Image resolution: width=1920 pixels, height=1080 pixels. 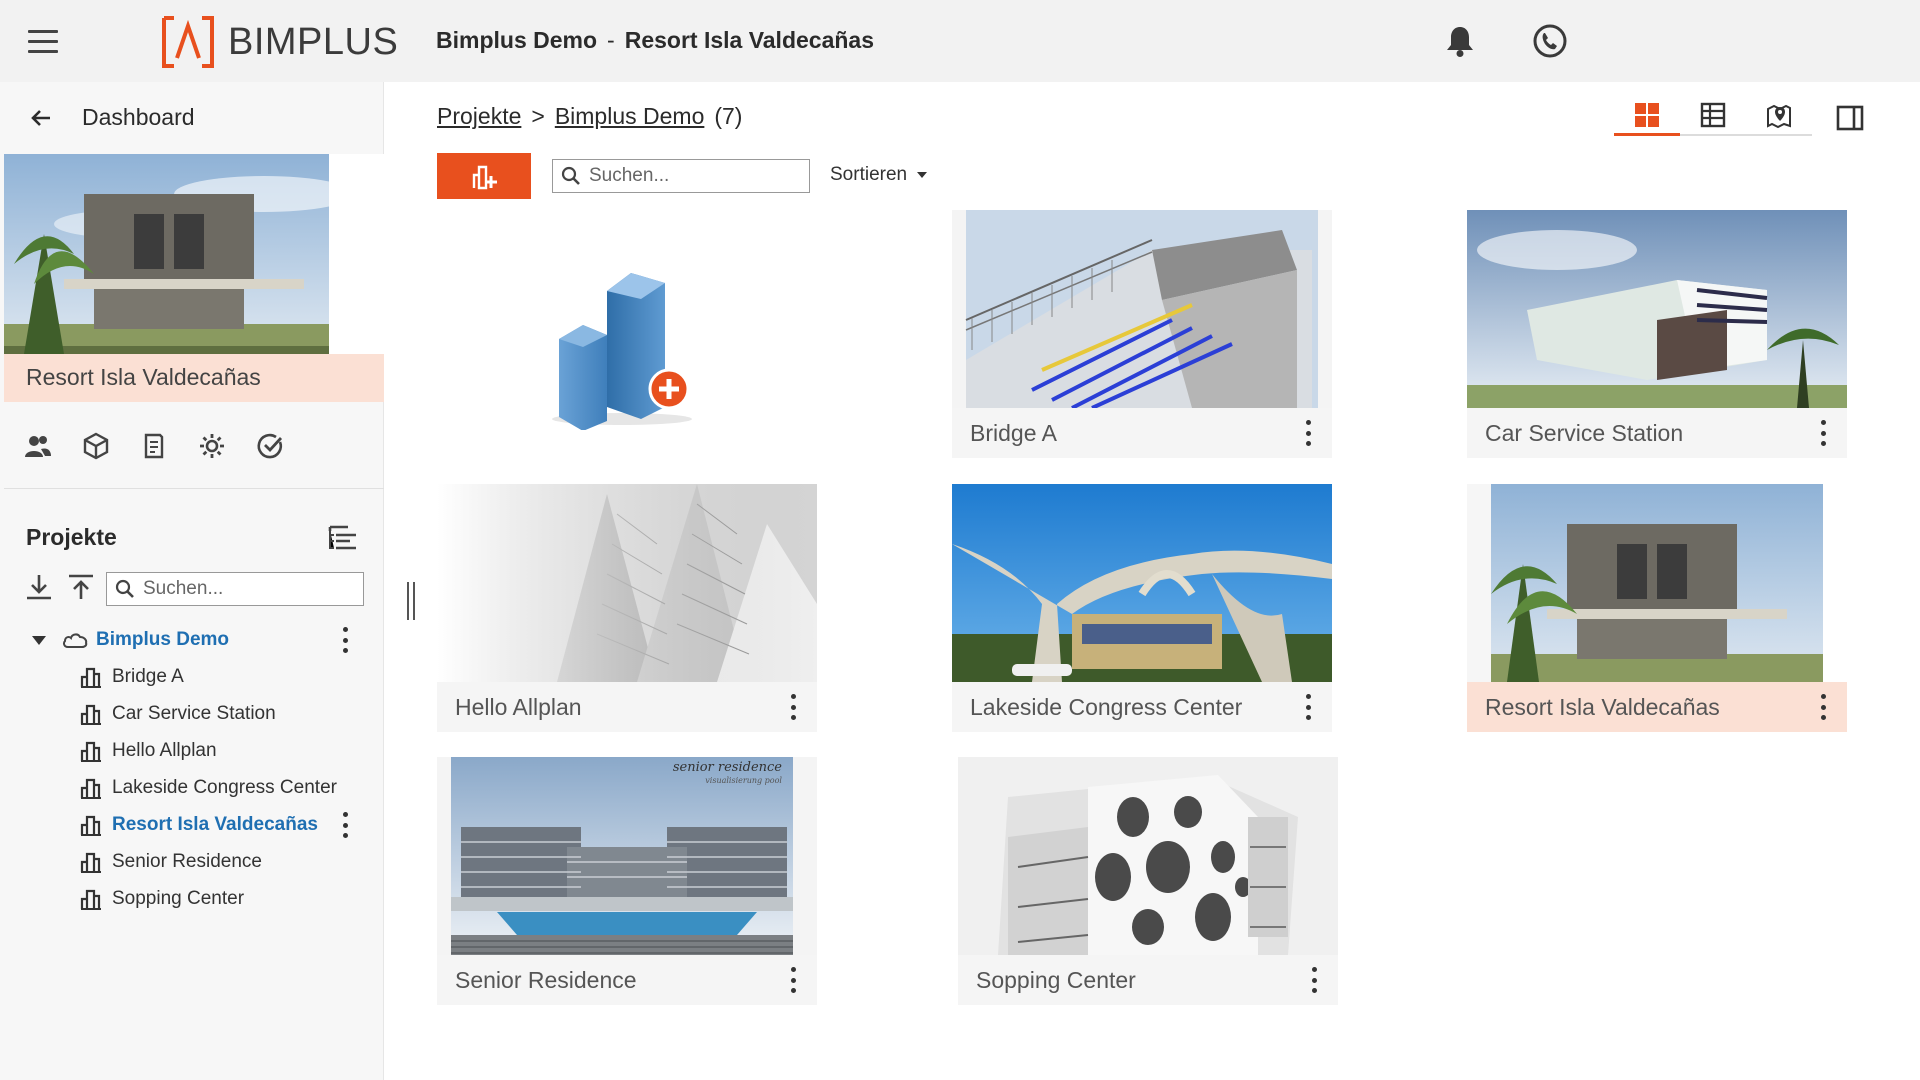 I want to click on tree-item: Senior Residence, so click(x=192, y=861).